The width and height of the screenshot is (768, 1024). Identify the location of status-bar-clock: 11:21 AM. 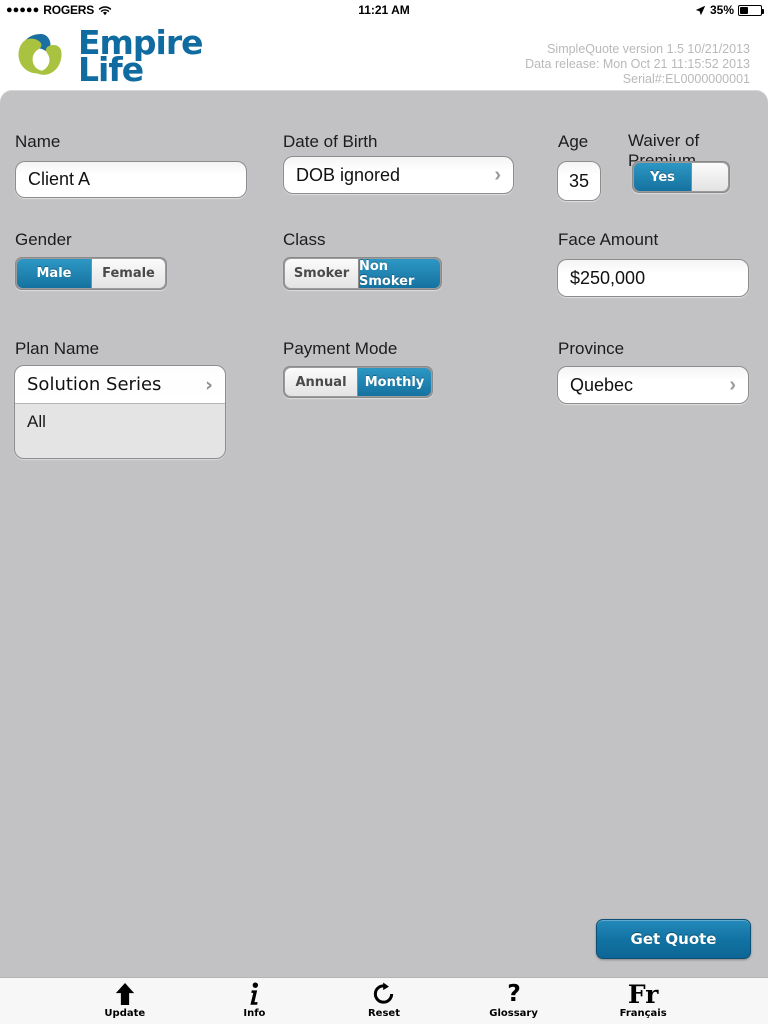
(384, 10).